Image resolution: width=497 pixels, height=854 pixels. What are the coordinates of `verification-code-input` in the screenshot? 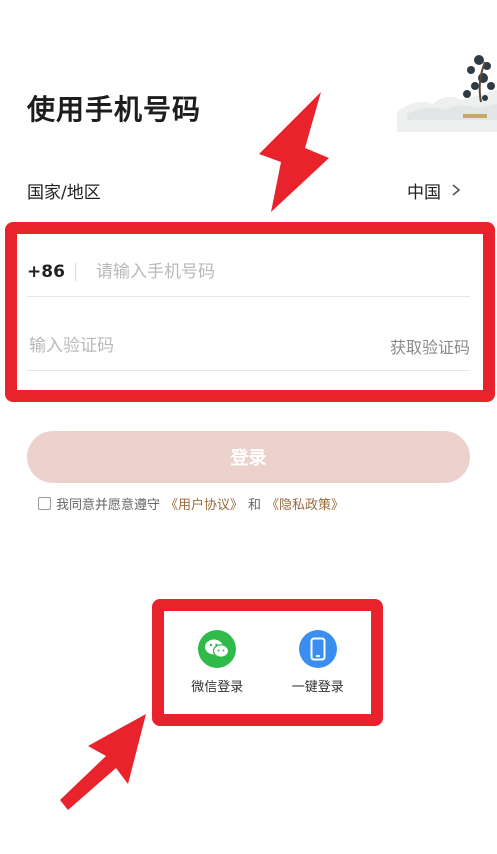 It's located at (208, 346).